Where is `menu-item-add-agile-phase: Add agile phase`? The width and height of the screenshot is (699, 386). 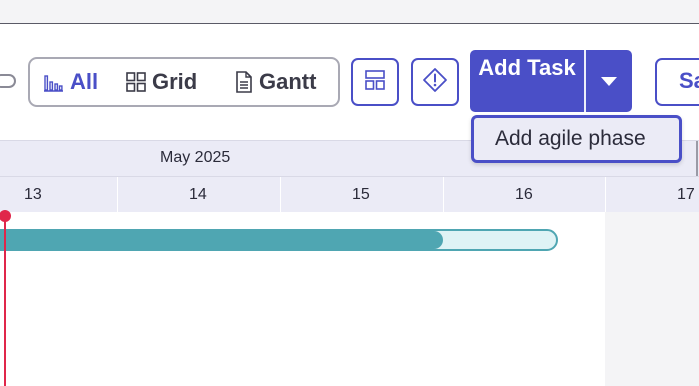 menu-item-add-agile-phase: Add agile phase is located at coordinates (570, 139).